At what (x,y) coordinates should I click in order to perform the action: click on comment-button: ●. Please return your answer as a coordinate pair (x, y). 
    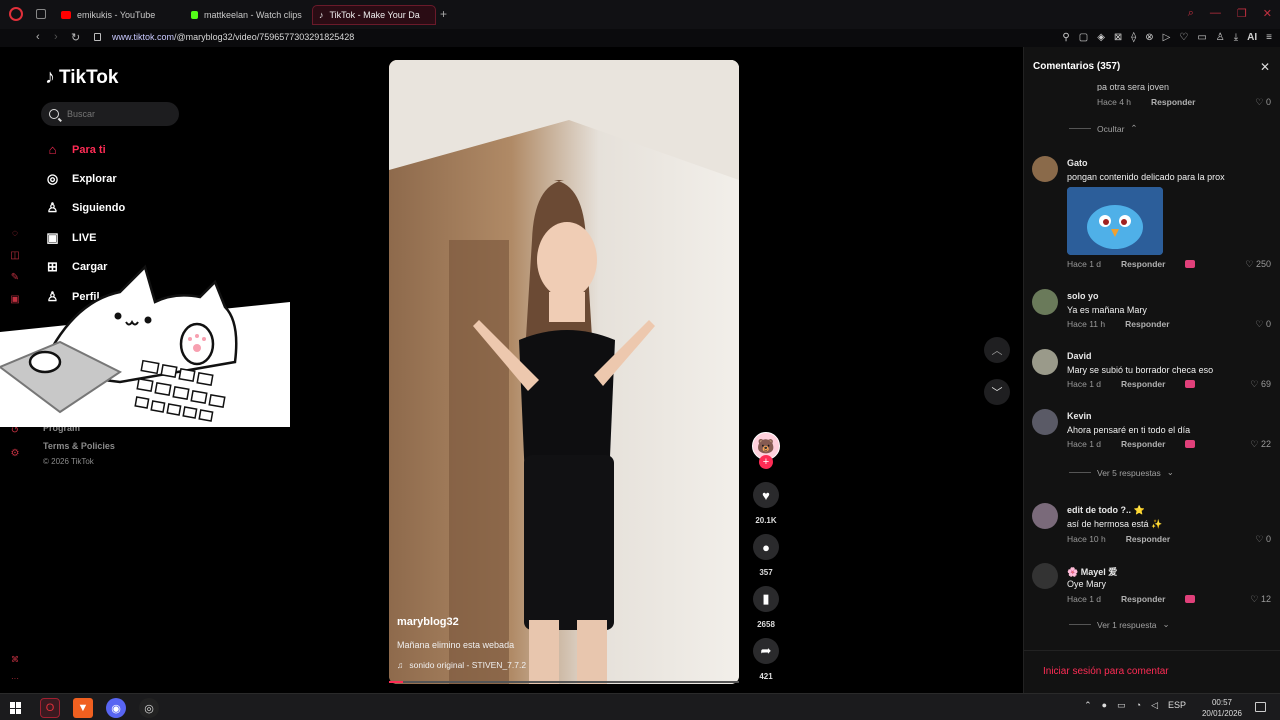
    Looking at the image, I should click on (766, 547).